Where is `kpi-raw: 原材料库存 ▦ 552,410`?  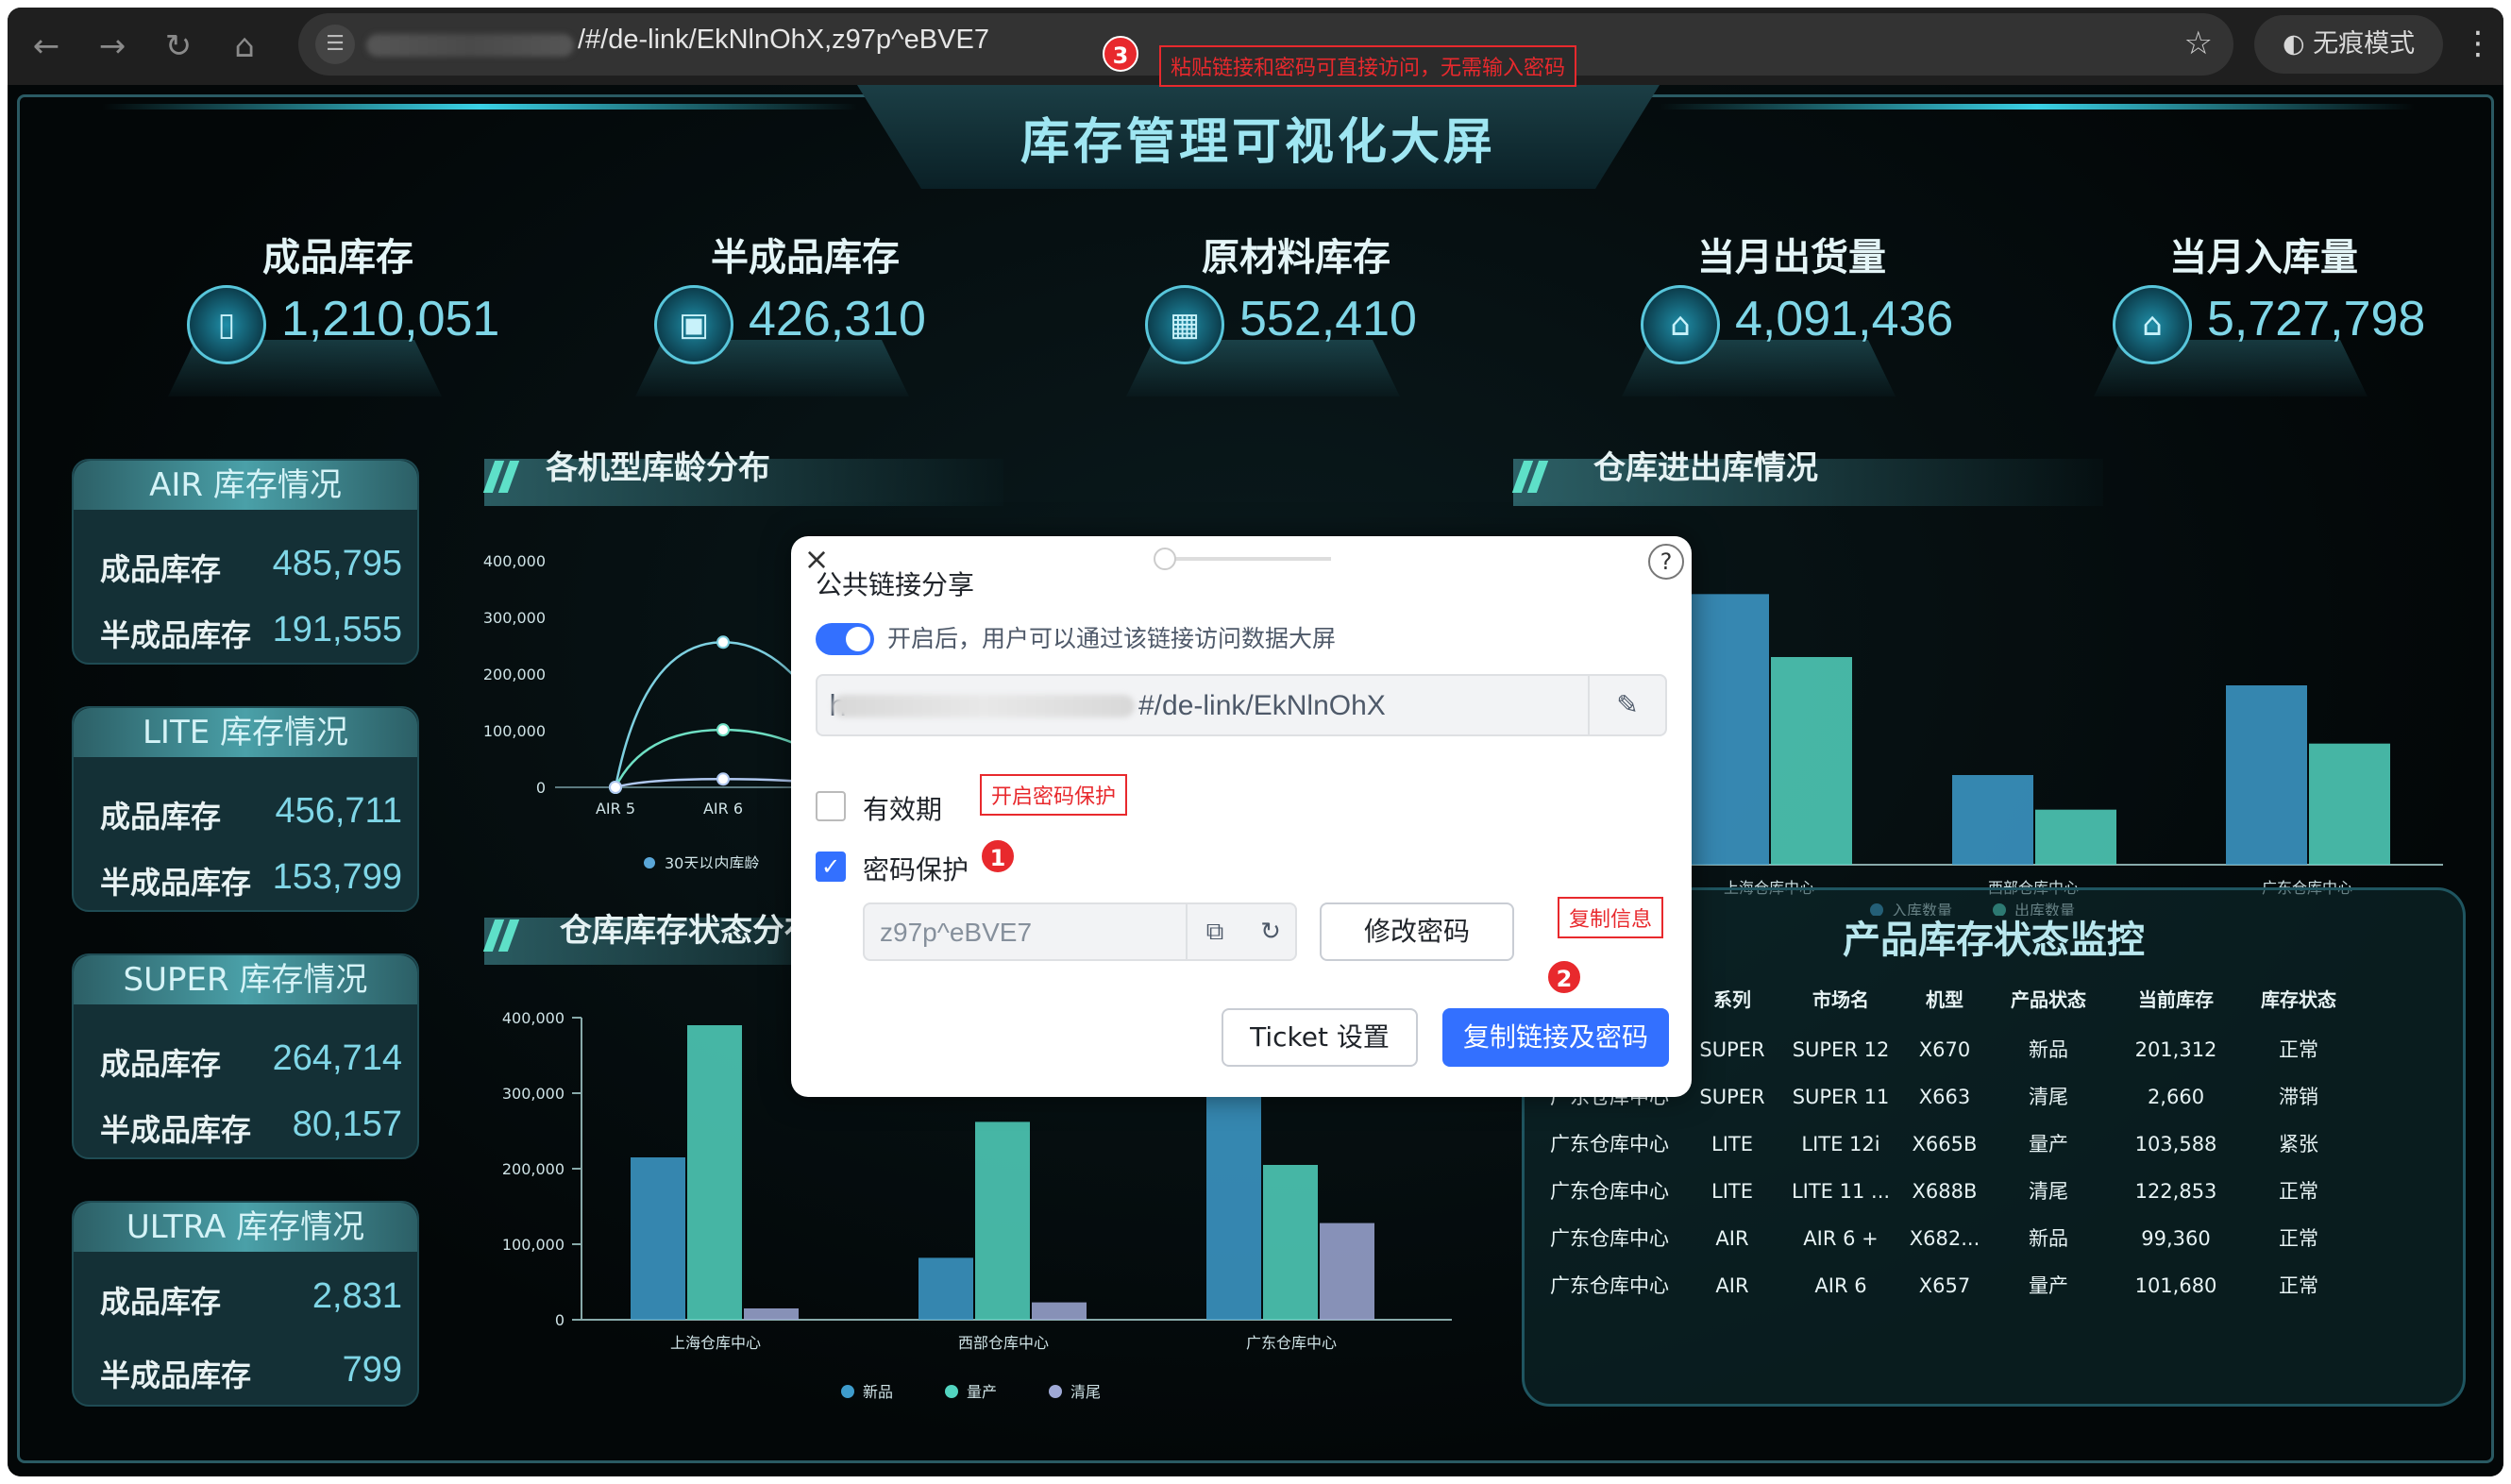 kpi-raw: 原材料库存 ▦ 552,410 is located at coordinates (1296, 311).